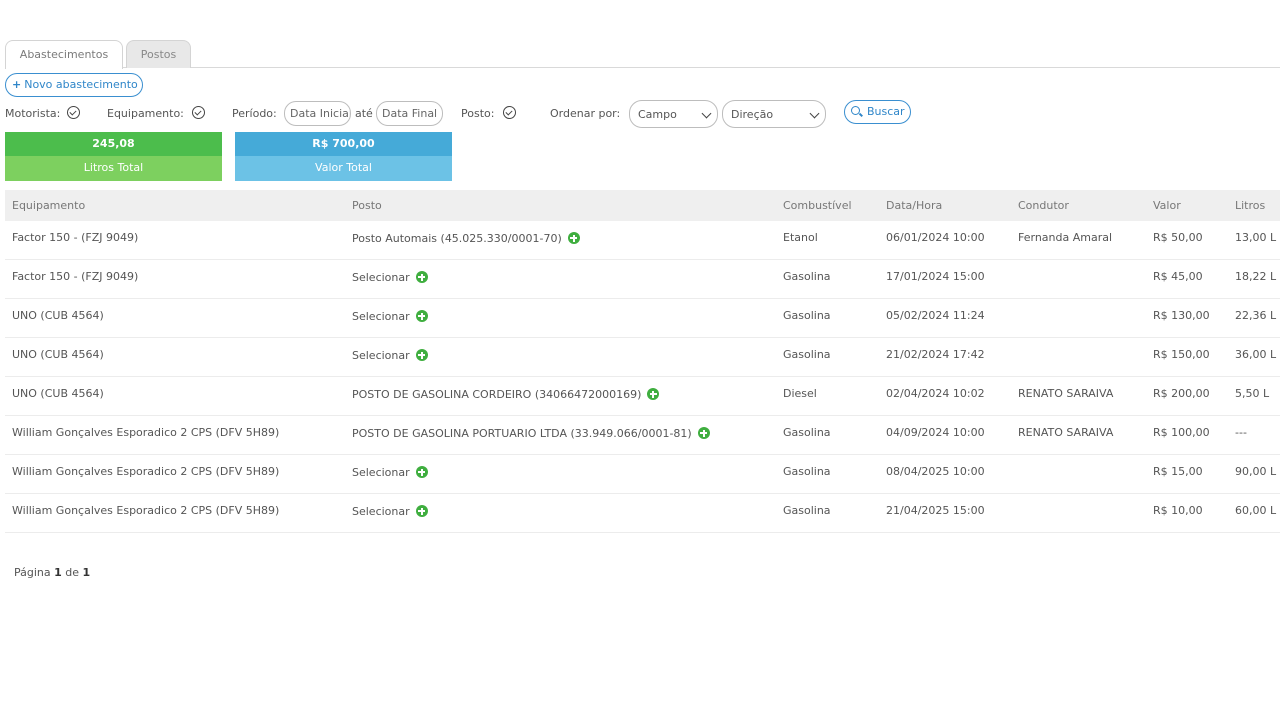 This screenshot has height=720, width=1280. Describe the element at coordinates (58, 572) in the screenshot. I see `pagination-current: 1` at that location.